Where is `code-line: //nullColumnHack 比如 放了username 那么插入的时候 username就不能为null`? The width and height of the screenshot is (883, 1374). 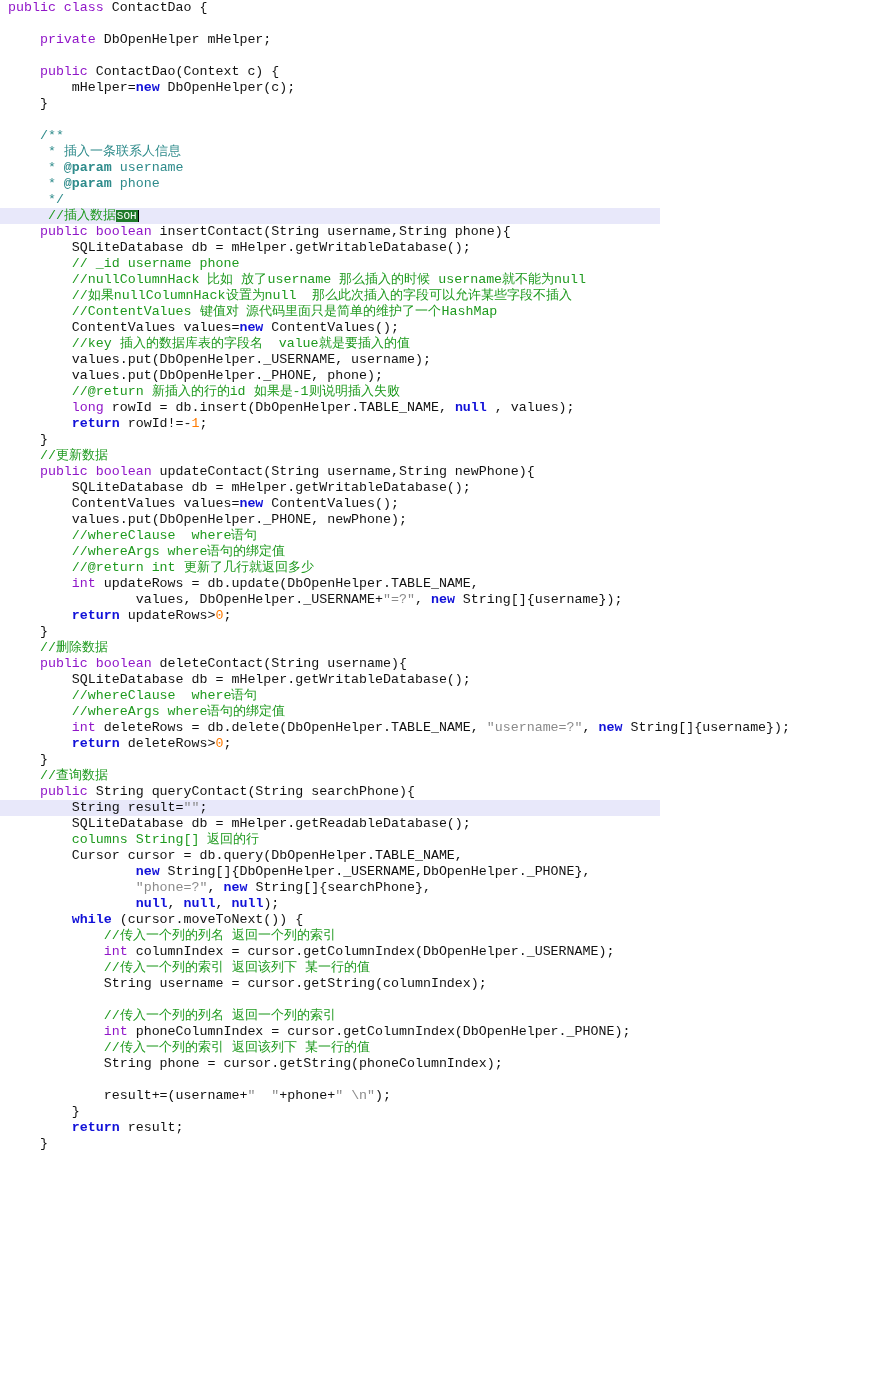
code-line: //nullColumnHack 比如 放了username 那么插入的时候 username就不能为null is located at coordinates (328, 280).